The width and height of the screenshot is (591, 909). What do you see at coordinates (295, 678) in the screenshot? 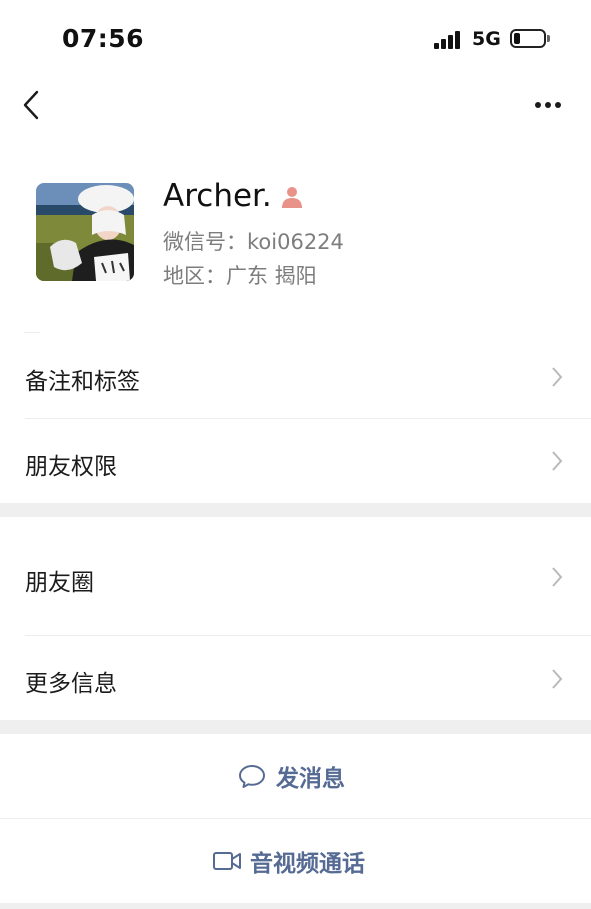
I see `more-info-row: 更多信息` at bounding box center [295, 678].